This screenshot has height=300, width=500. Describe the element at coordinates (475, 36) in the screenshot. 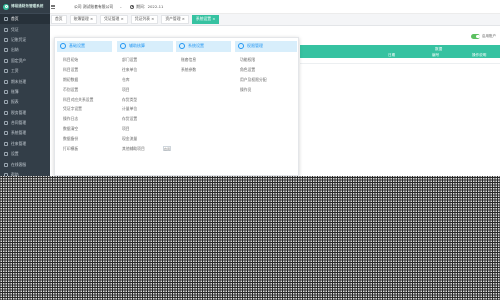

I see `enable-account-toggle` at that location.